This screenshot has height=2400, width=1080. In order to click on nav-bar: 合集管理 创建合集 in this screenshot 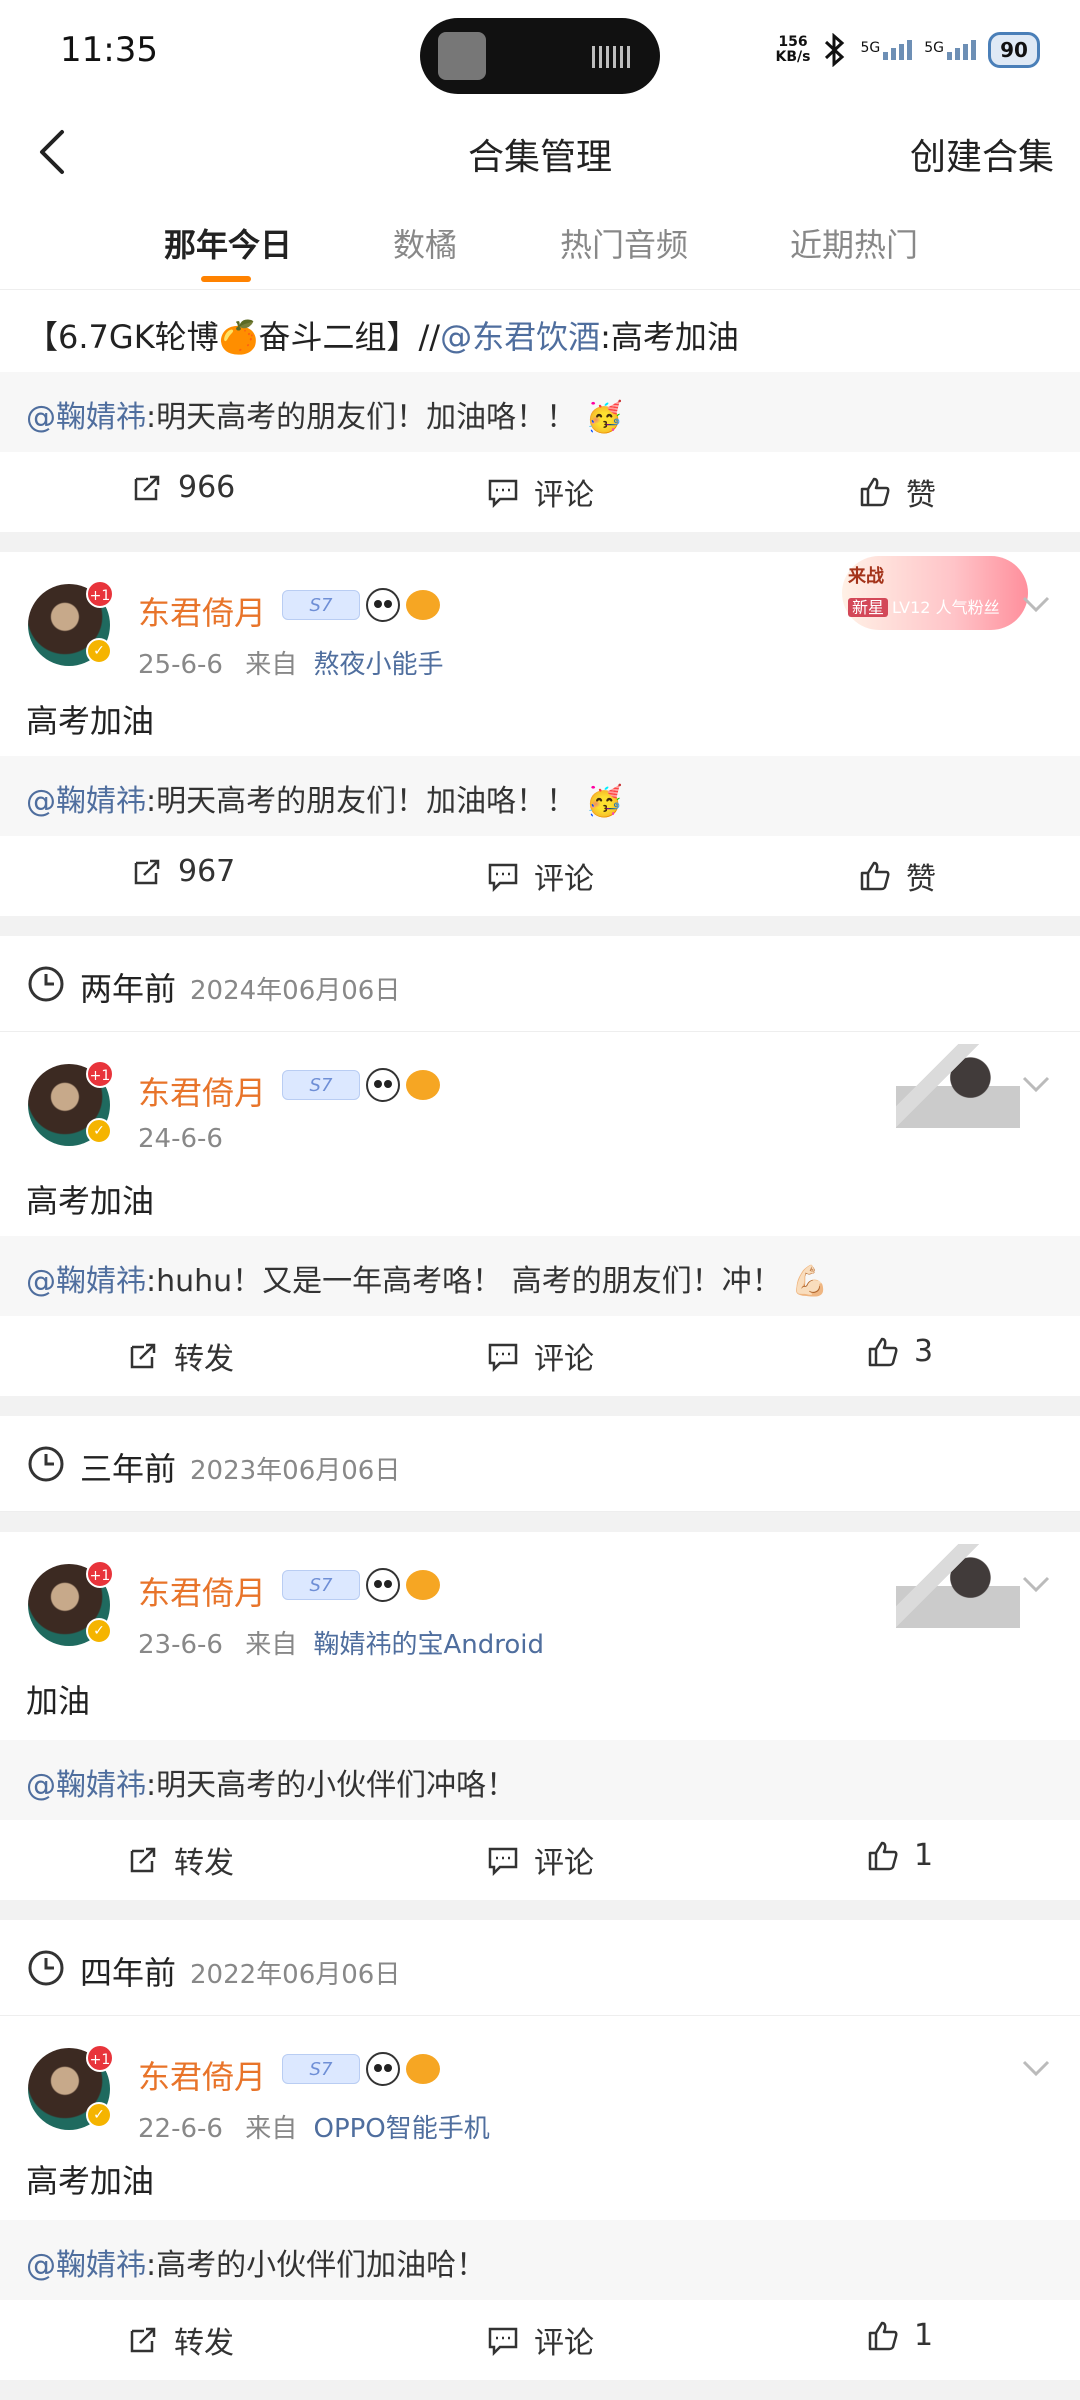, I will do `click(540, 150)`.